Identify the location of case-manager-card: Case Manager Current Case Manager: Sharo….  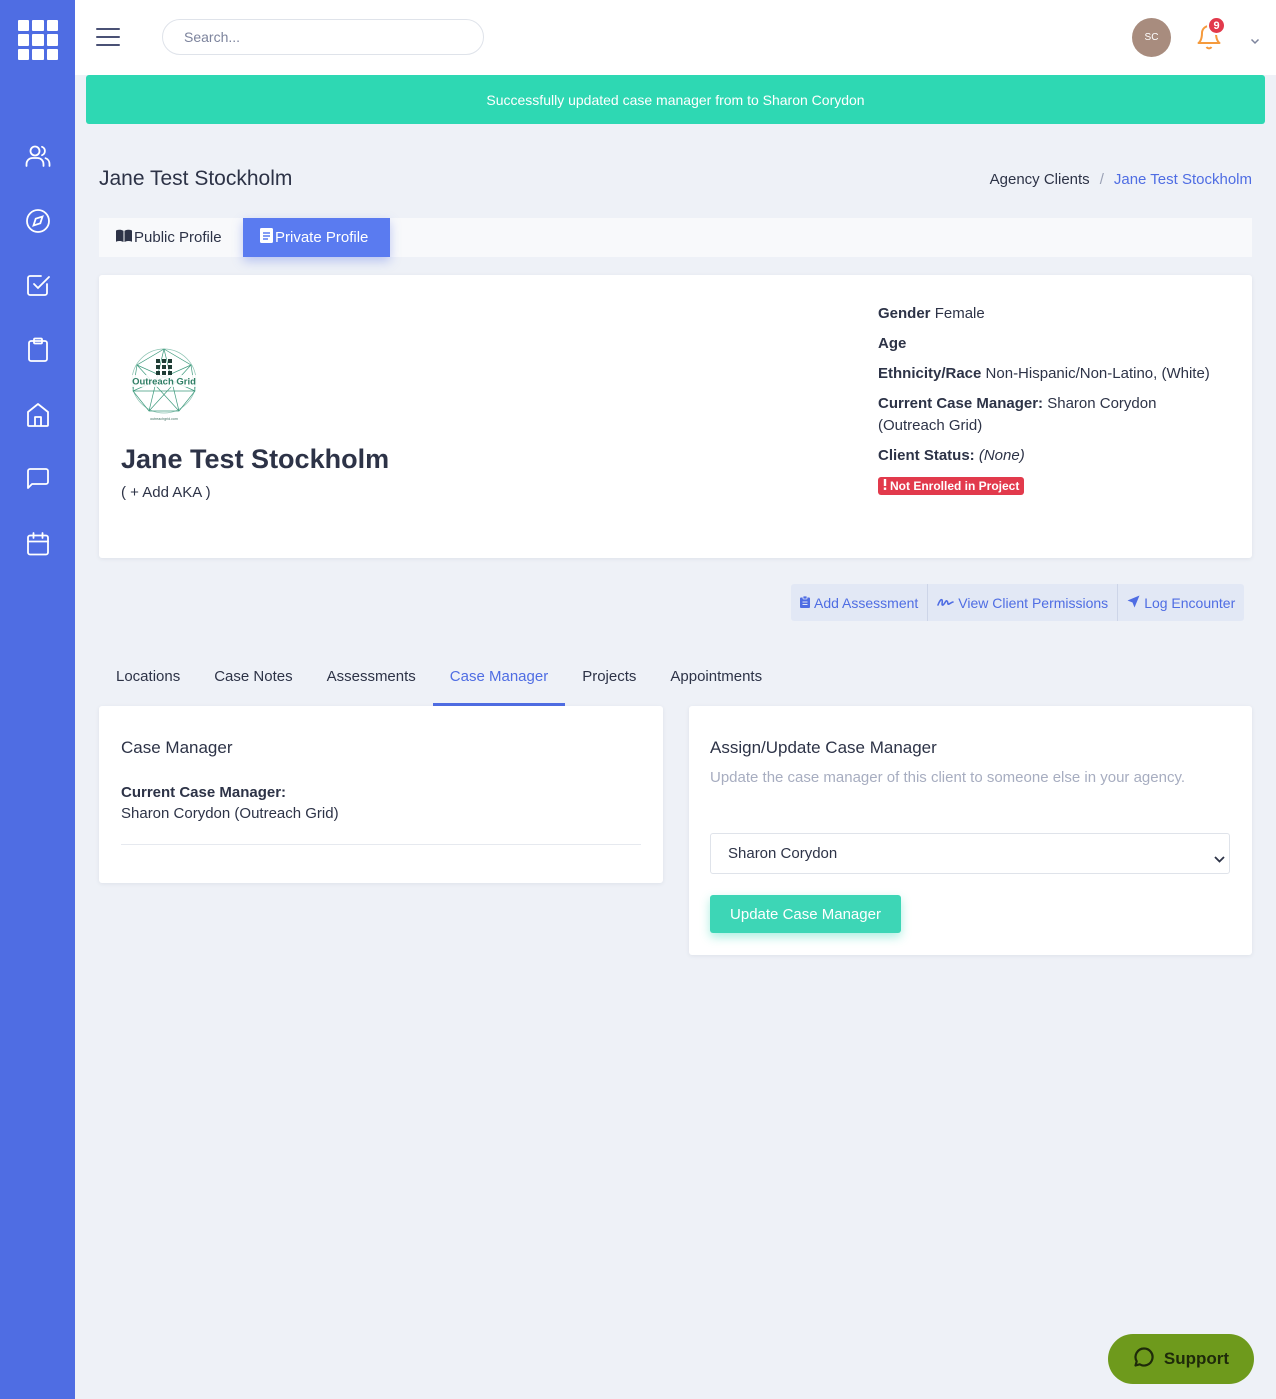
(381, 794).